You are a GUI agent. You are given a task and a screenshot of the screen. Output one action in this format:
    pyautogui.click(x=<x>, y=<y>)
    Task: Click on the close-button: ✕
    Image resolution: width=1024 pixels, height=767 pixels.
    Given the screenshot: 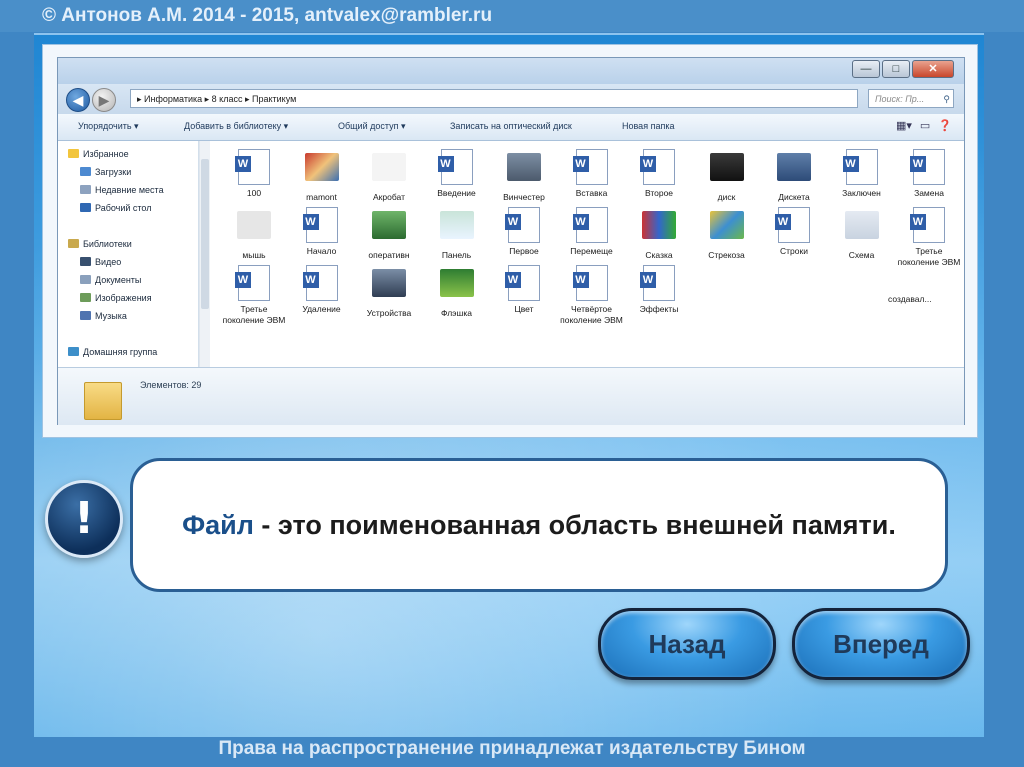 What is the action you would take?
    pyautogui.click(x=933, y=69)
    